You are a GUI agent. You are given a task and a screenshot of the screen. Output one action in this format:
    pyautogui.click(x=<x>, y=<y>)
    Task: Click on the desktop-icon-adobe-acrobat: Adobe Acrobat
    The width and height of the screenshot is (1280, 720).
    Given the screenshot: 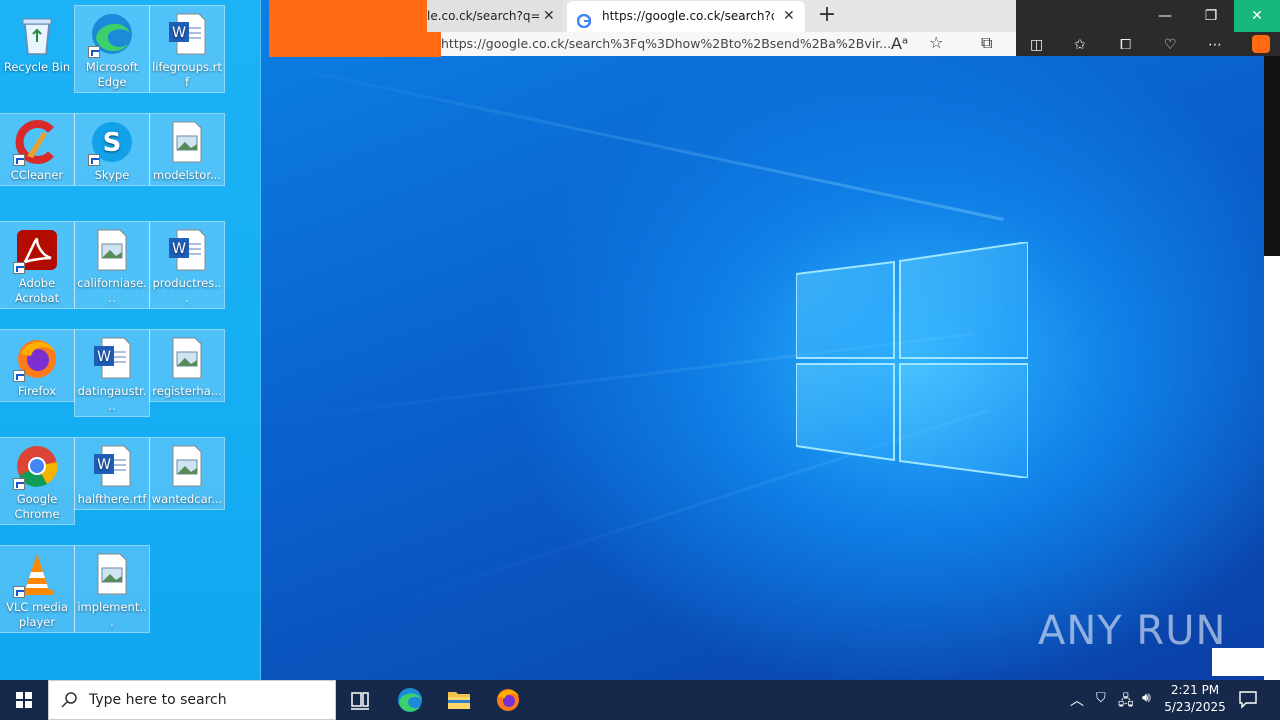 What is the action you would take?
    pyautogui.click(x=37, y=265)
    